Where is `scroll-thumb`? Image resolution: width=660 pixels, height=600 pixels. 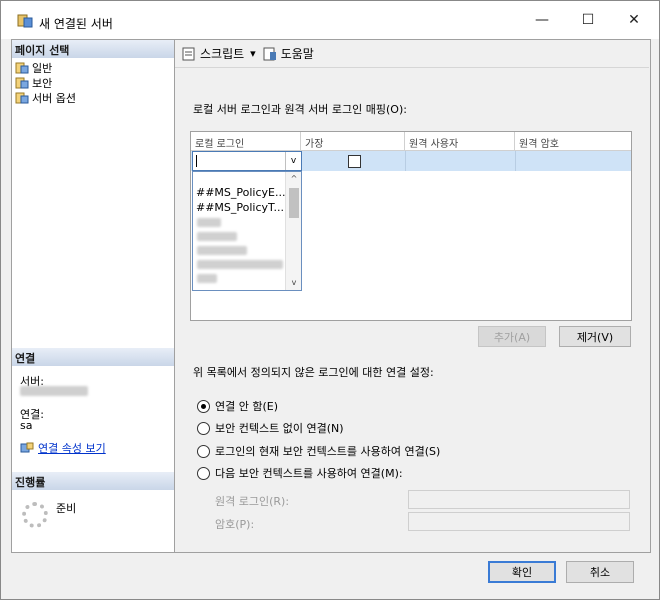 scroll-thumb is located at coordinates (294, 203).